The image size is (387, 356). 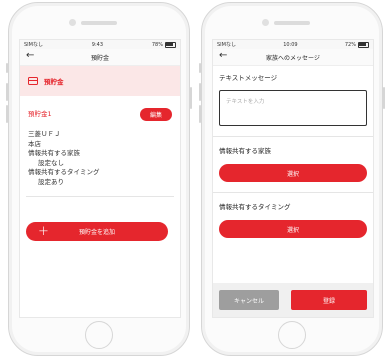 I want to click on status-bar: SIMなし 10:09 72%, so click(x=293, y=44).